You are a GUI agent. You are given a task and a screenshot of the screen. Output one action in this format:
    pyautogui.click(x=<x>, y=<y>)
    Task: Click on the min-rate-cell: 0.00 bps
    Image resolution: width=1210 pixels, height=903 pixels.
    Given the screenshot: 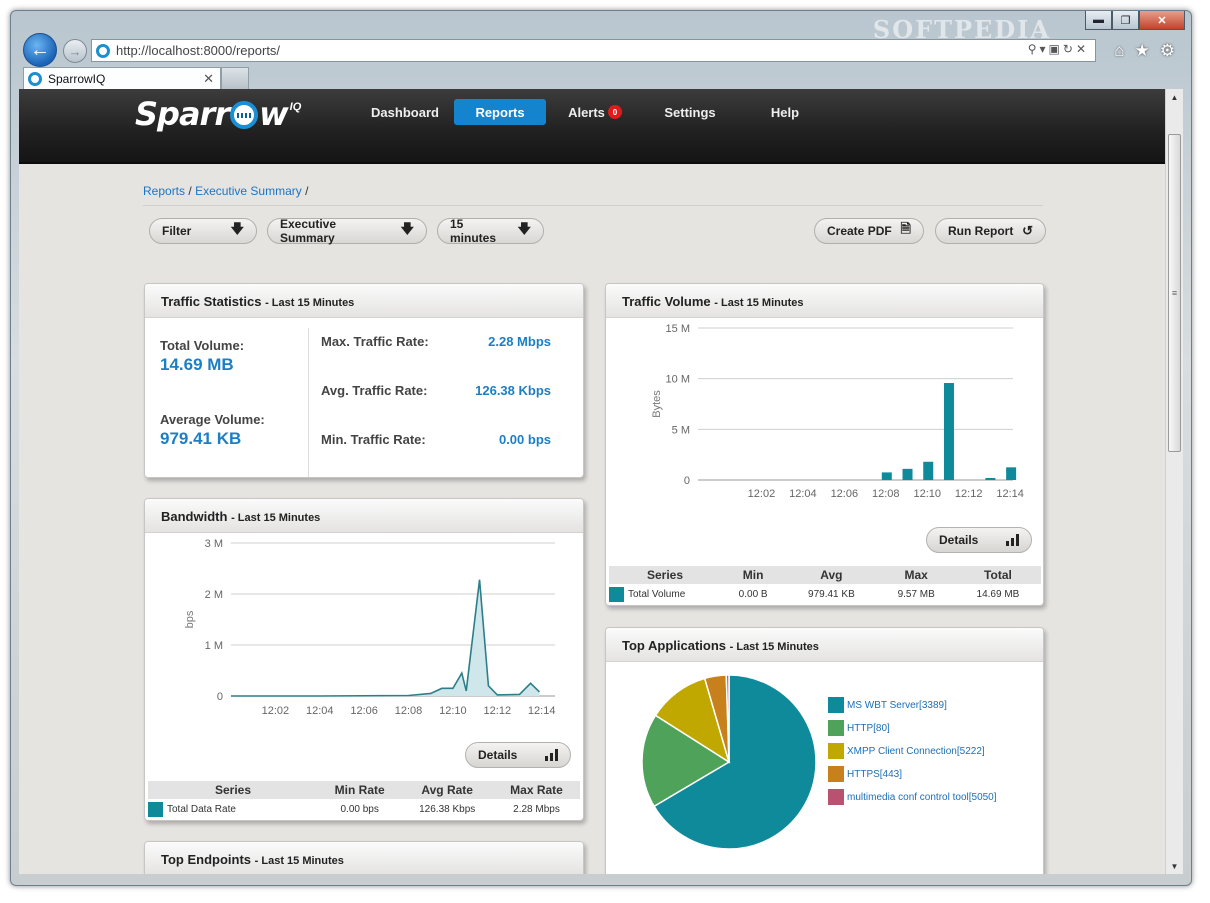 What is the action you would take?
    pyautogui.click(x=359, y=809)
    